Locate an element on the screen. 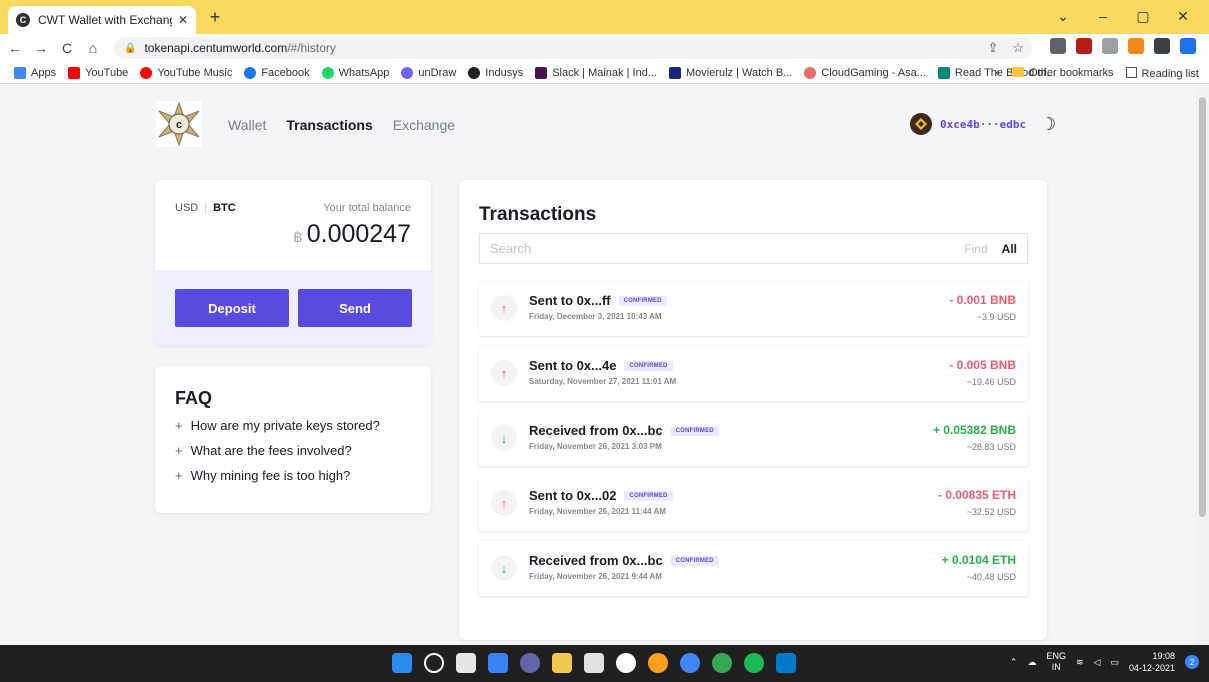 The height and width of the screenshot is (682, 1209). wallet-address: 0xce4b···edbc is located at coordinates (983, 124).